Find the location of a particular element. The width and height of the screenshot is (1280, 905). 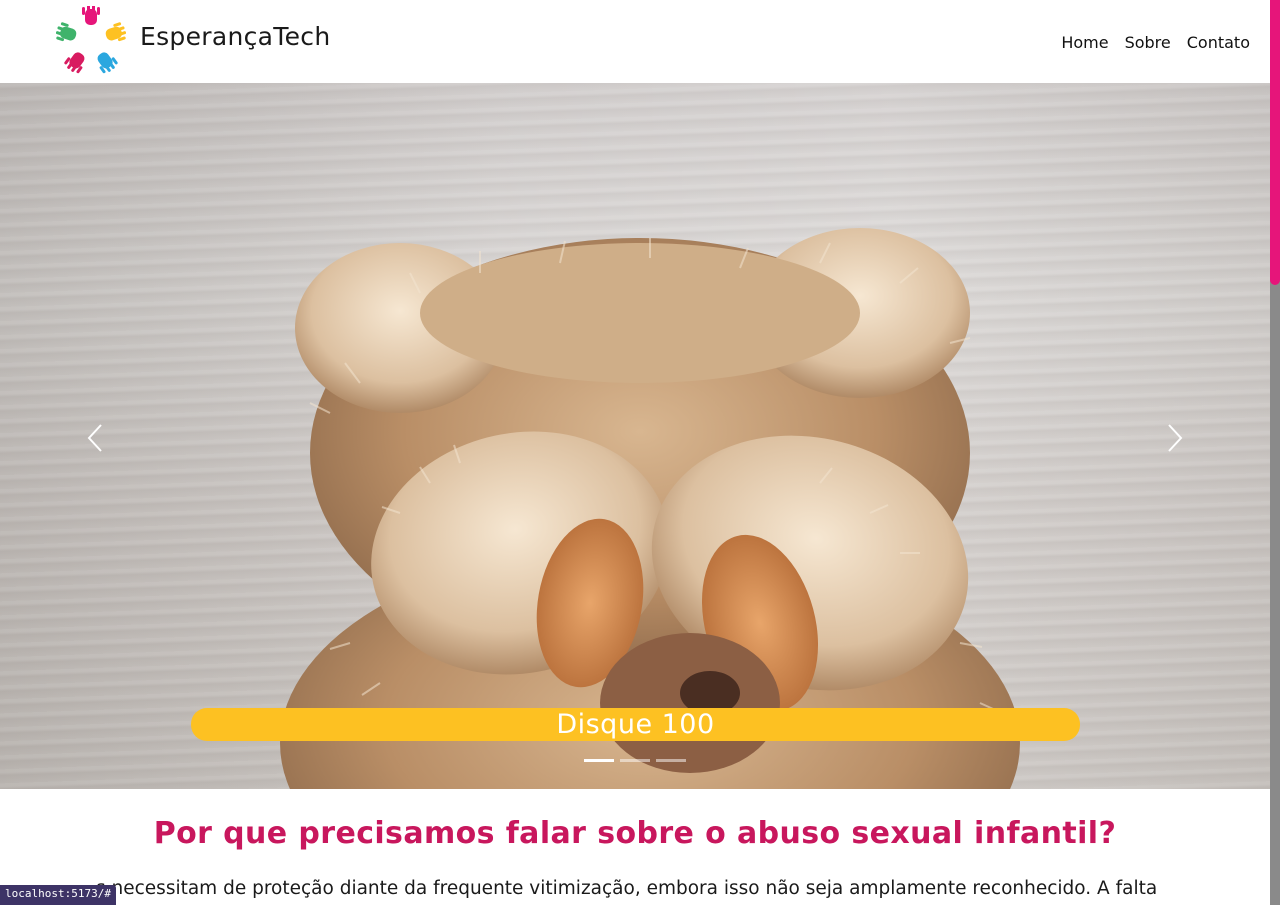

nav-sobre-link: Sobre is located at coordinates (1148, 42).